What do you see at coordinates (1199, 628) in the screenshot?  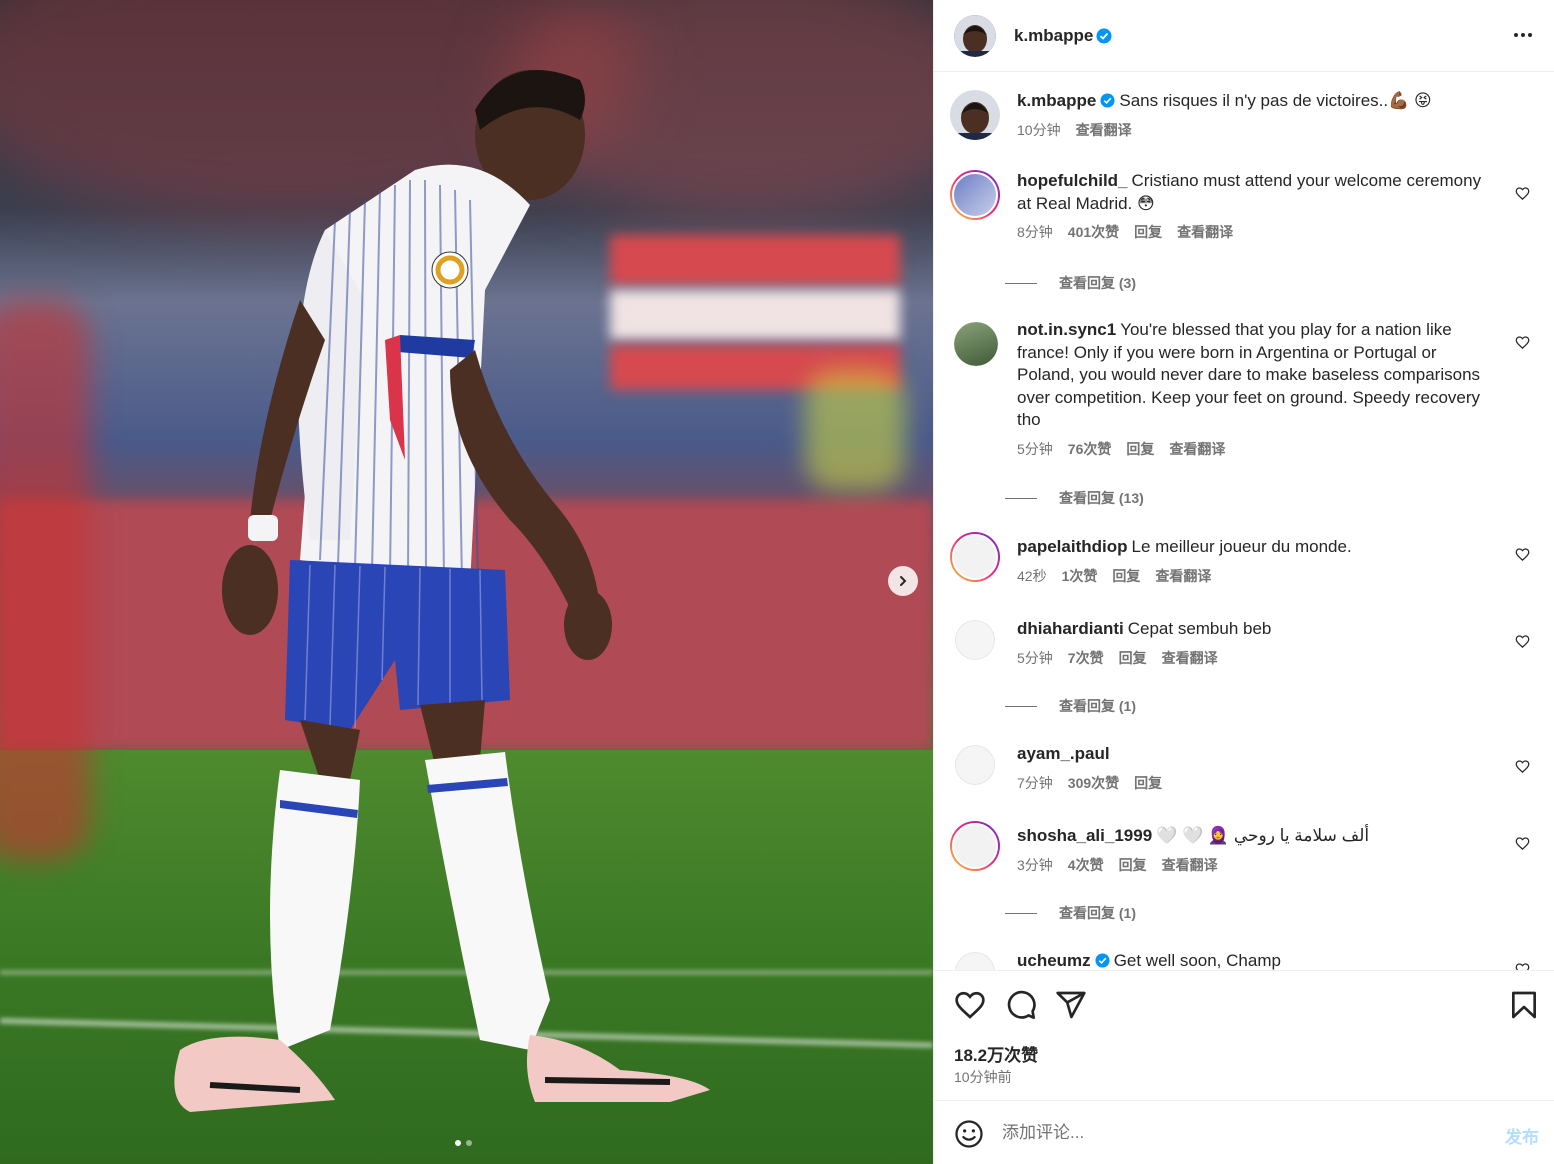 I see `comment-text: Cepat sembuh beb` at bounding box center [1199, 628].